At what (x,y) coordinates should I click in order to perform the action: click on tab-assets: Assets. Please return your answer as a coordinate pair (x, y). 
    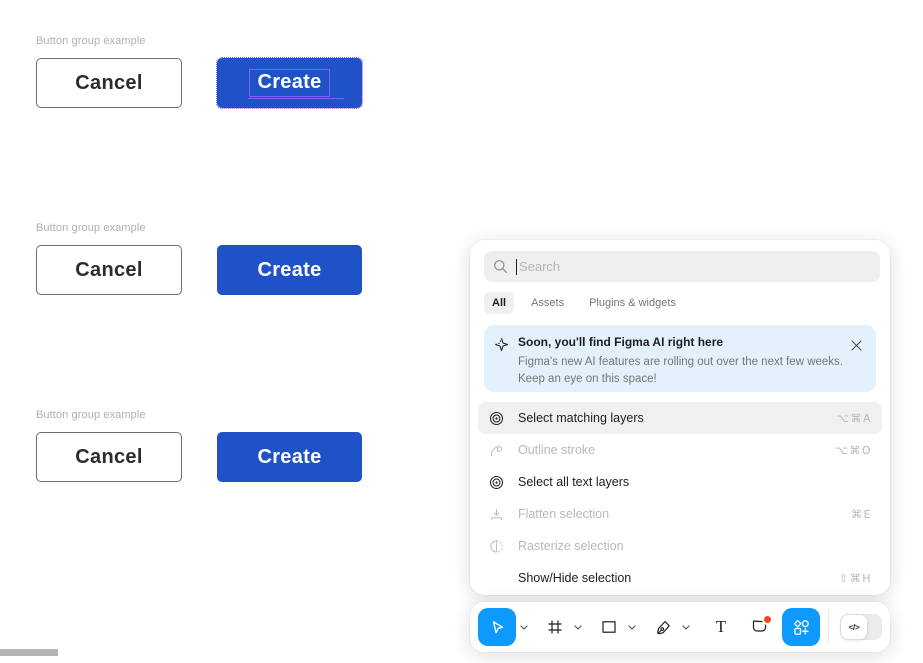
    Looking at the image, I should click on (547, 303).